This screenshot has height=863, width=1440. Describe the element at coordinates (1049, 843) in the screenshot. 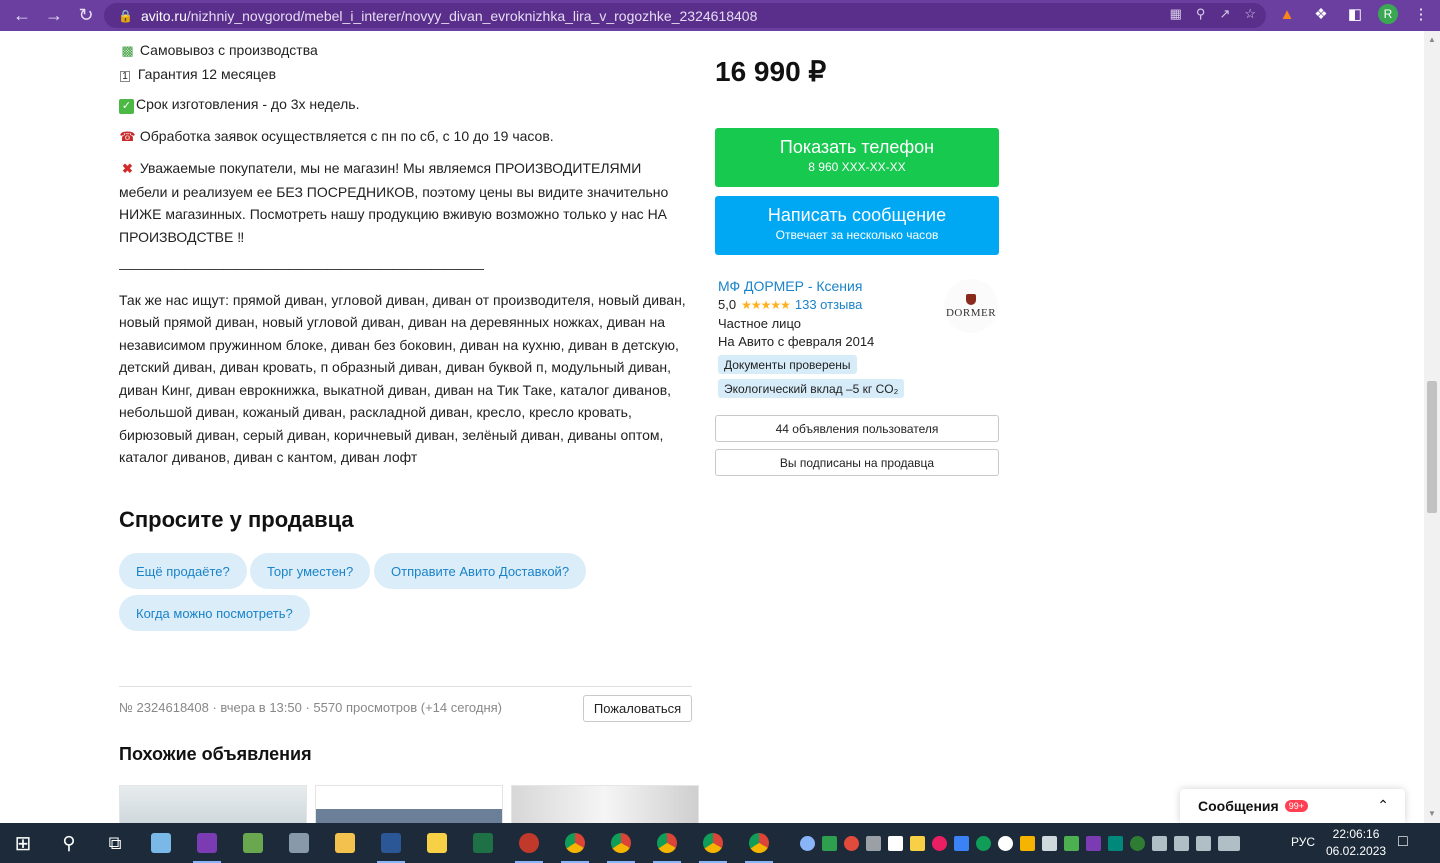

I see `window-tray-icon` at that location.